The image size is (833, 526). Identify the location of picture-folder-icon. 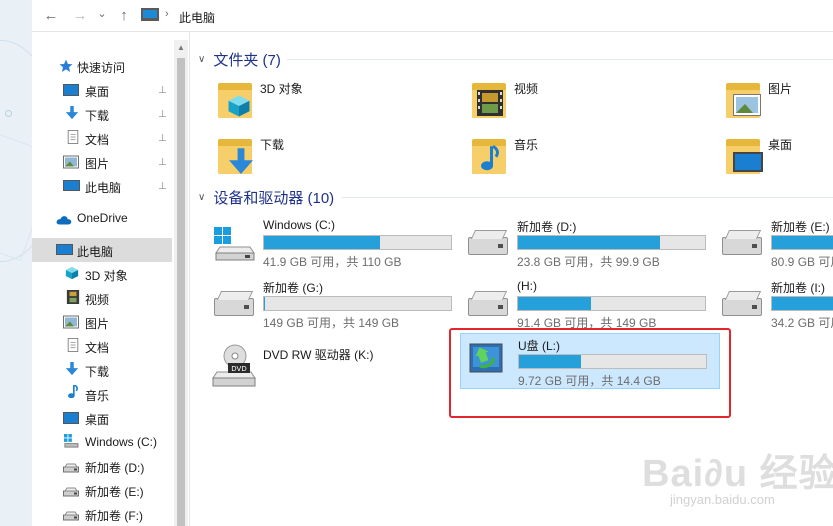
(743, 99).